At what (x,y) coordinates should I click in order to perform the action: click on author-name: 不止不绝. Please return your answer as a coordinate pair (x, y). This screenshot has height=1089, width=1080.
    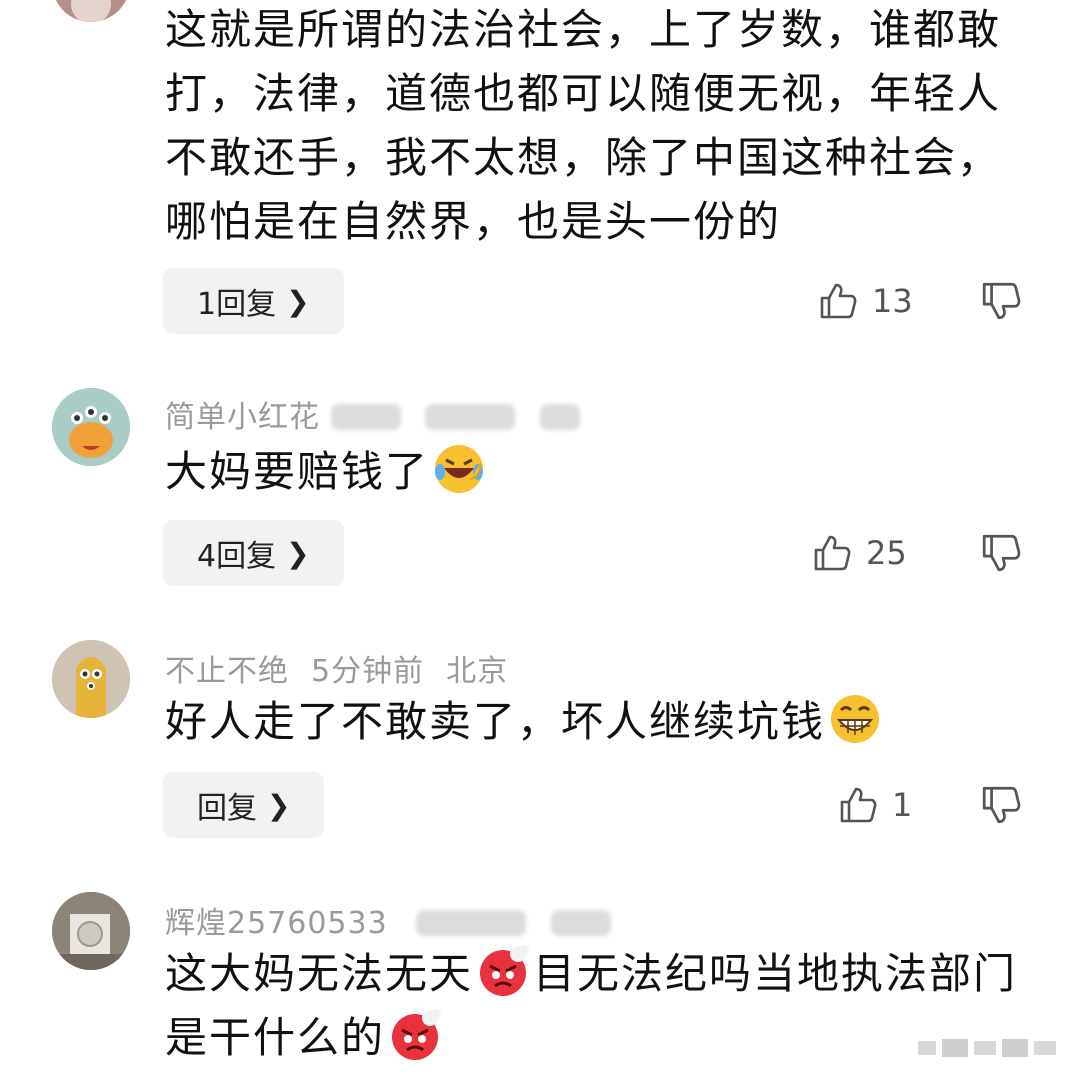
    Looking at the image, I should click on (227, 671).